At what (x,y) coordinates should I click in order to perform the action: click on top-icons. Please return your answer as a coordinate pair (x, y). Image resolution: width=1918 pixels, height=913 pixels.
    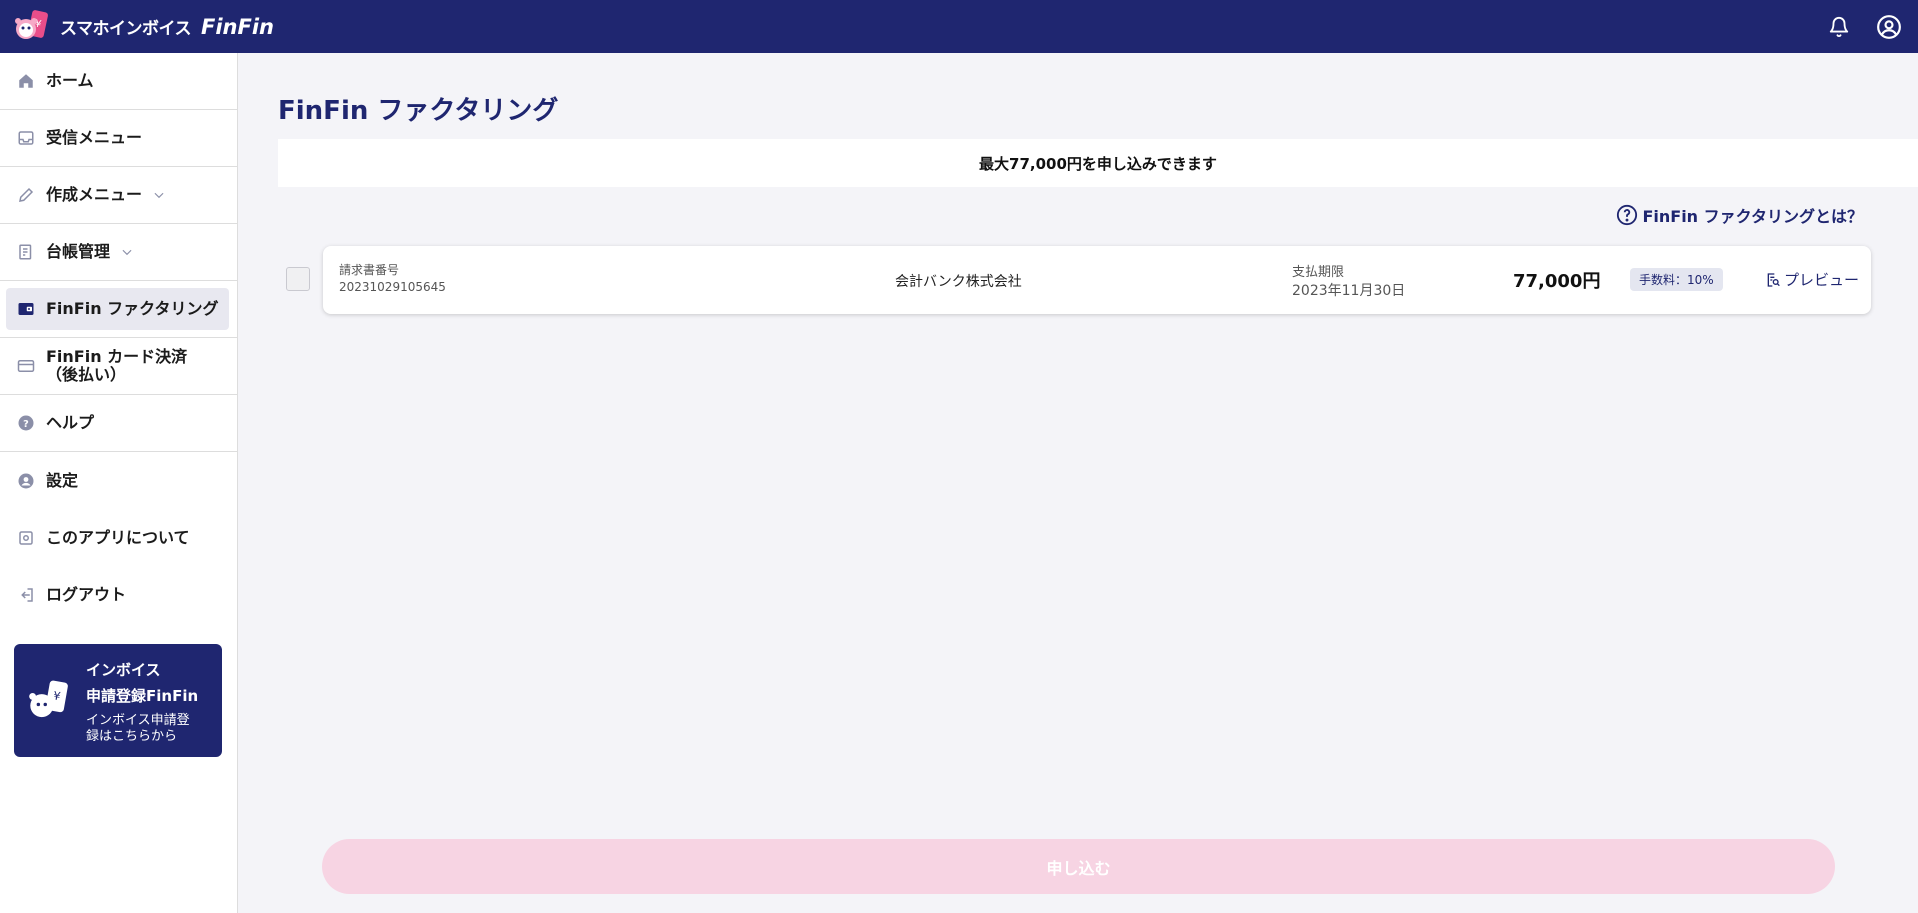
    Looking at the image, I should click on (1866, 27).